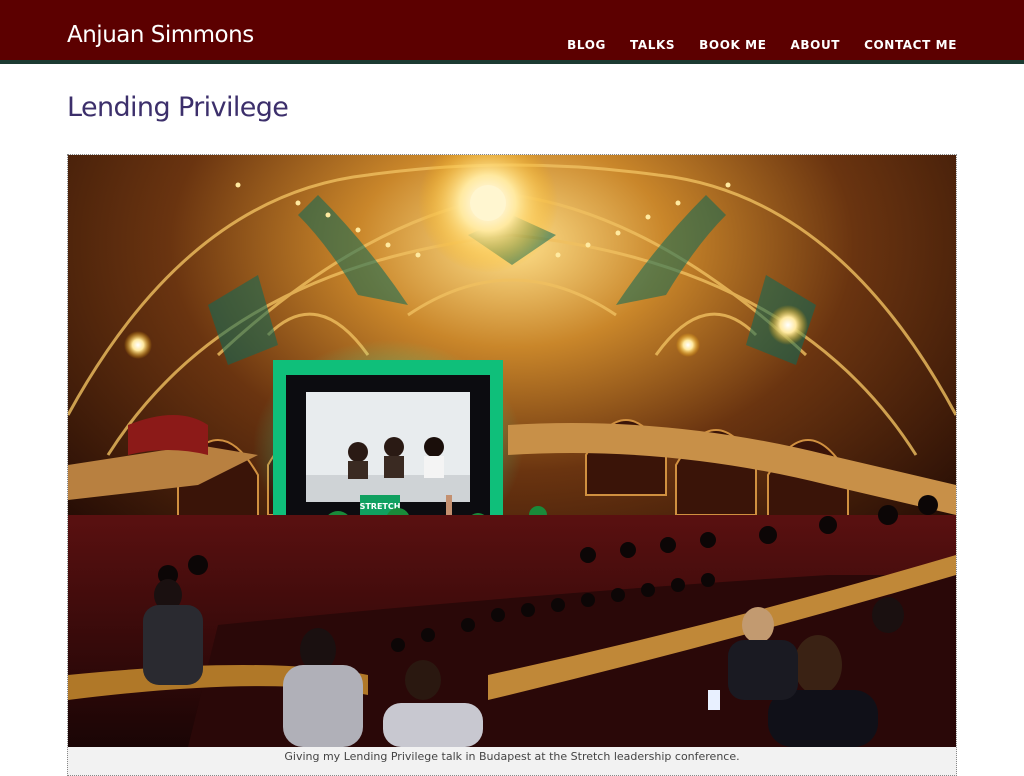 The image size is (1024, 776). Describe the element at coordinates (488, 203) in the screenshot. I see `chandelier` at that location.